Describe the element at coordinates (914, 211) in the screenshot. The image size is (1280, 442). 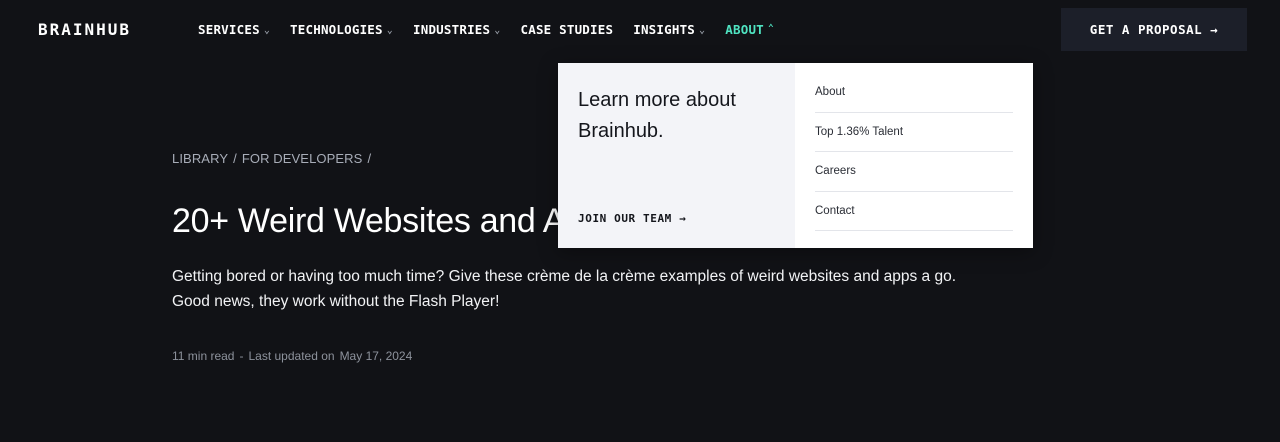
I see `dropdown-link-contact: Contact` at that location.